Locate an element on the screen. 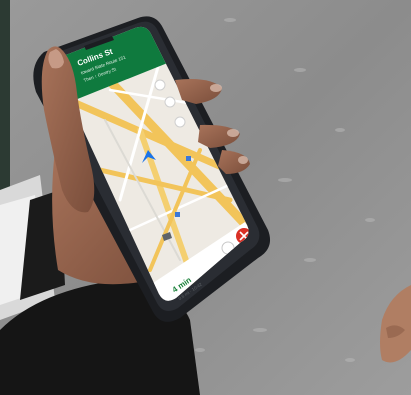 This screenshot has height=395, width=411. mic-icon is located at coordinates (180, 122).